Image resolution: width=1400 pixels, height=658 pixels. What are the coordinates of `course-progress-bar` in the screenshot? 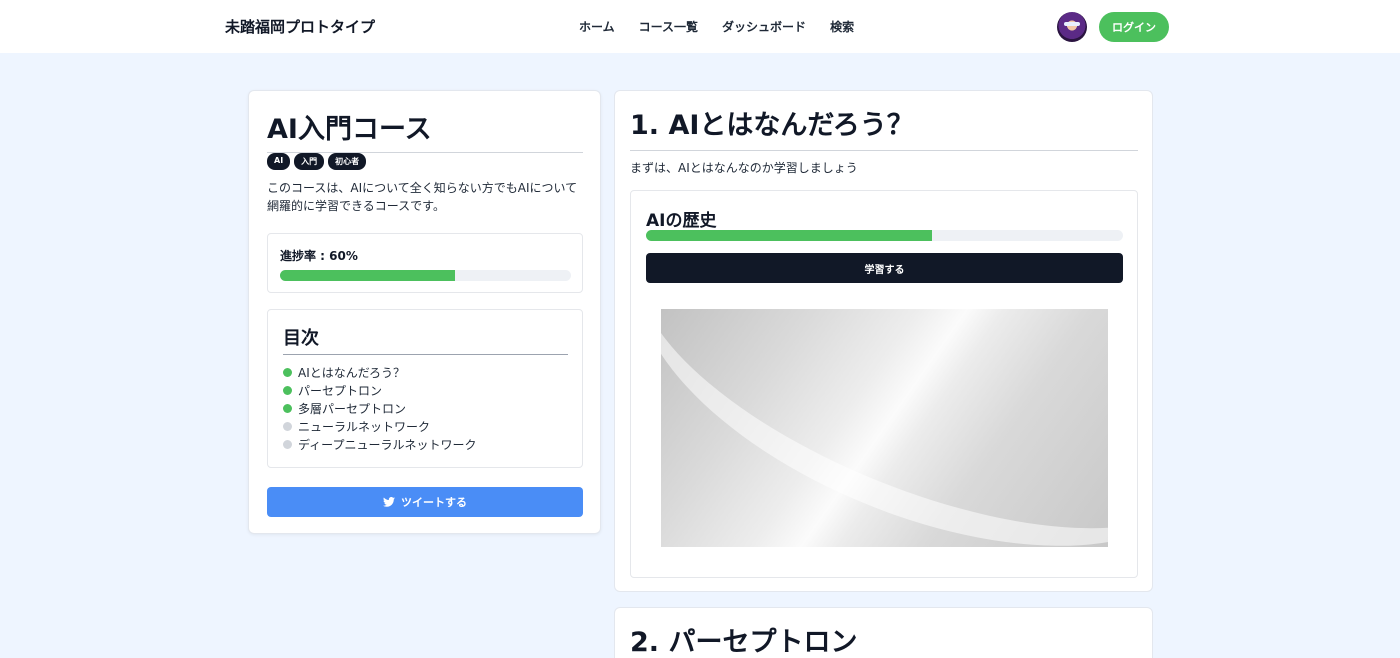 It's located at (425, 275).